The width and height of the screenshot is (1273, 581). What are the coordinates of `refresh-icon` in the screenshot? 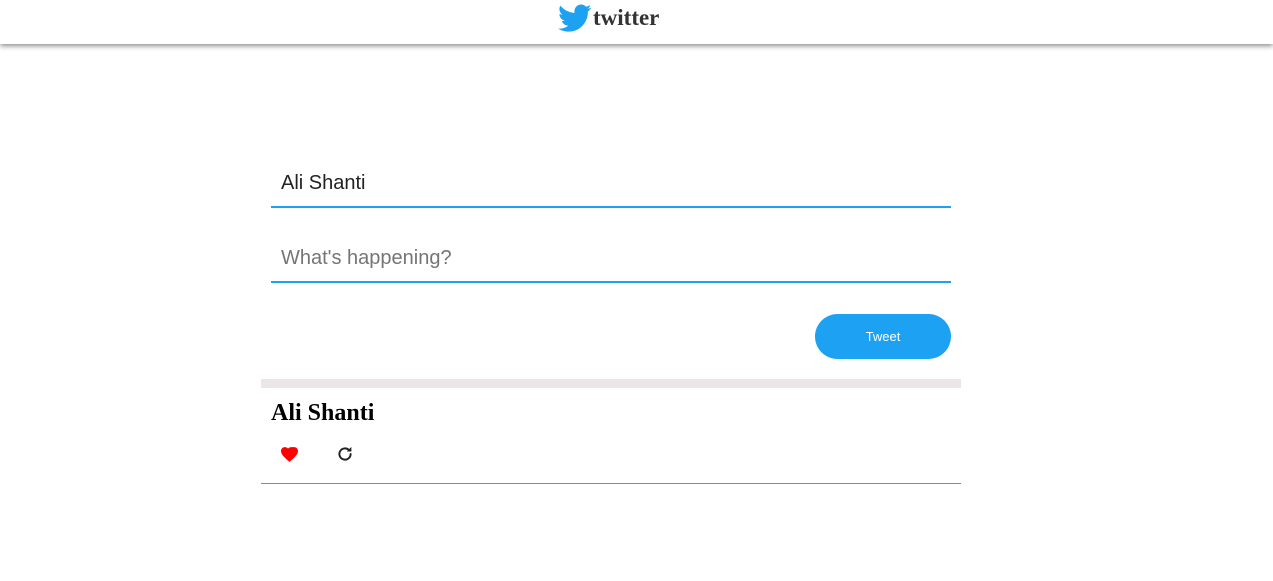 It's located at (345, 453).